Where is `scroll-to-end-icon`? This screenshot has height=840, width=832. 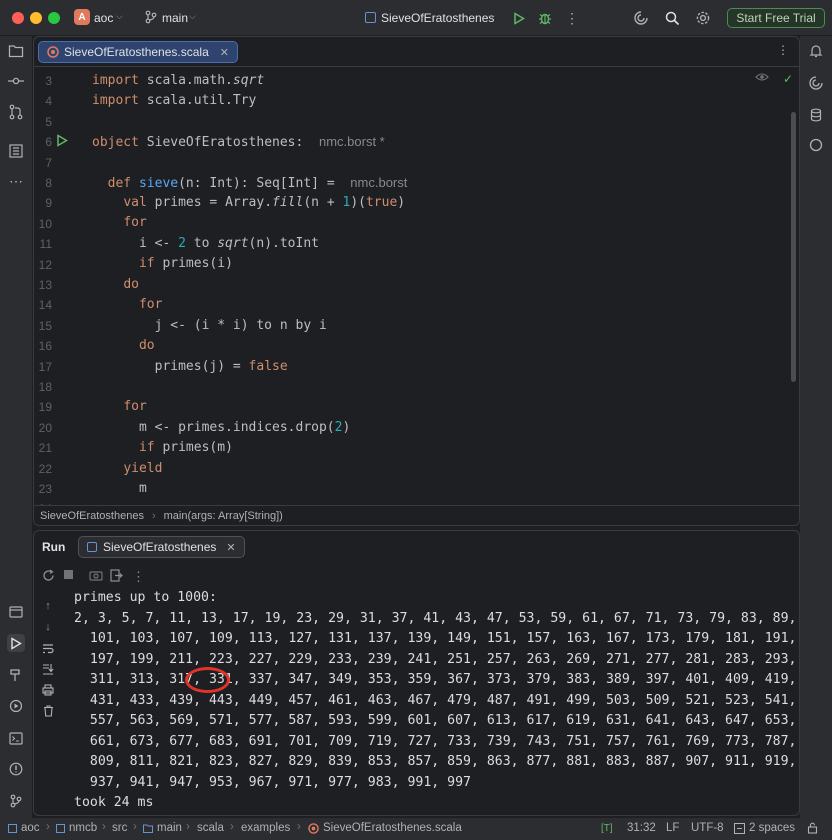 scroll-to-end-icon is located at coordinates (48, 669).